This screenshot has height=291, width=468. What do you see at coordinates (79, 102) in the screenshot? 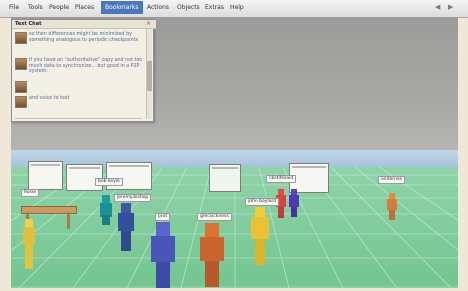
I see `chat-message: and voice to text` at bounding box center [79, 102].